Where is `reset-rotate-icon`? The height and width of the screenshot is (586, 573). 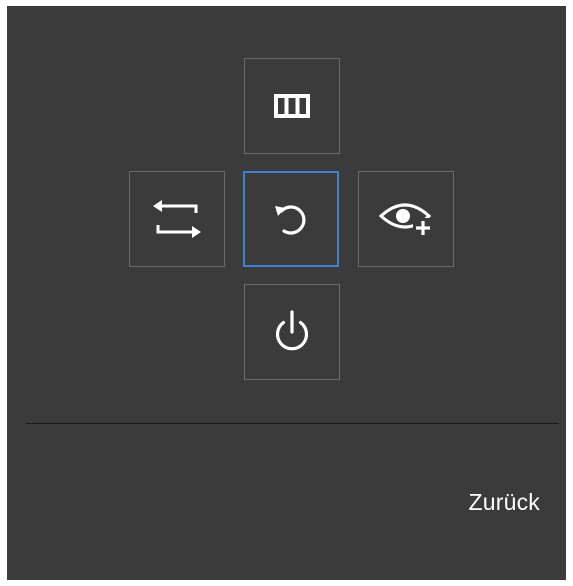
reset-rotate-icon is located at coordinates (290, 220).